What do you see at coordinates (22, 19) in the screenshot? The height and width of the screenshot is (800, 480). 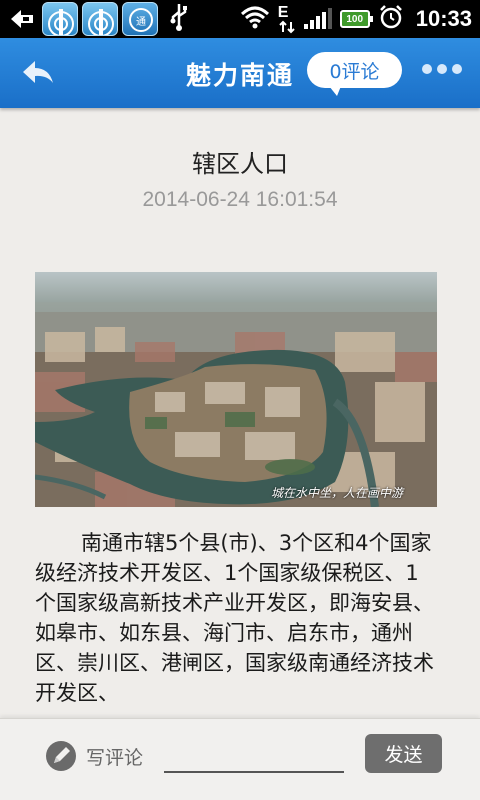 I see `back-arrow-icon` at bounding box center [22, 19].